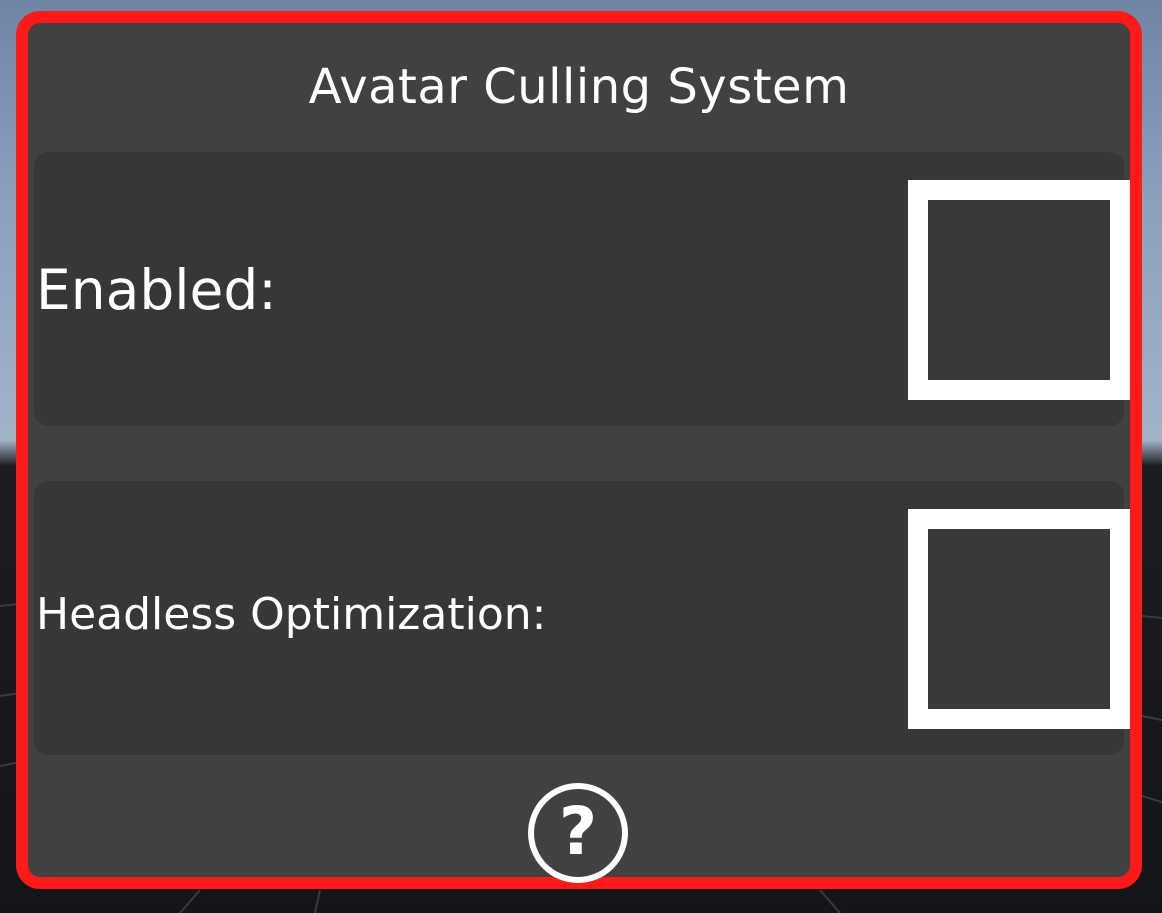 This screenshot has width=1162, height=913. I want to click on help-button: ?, so click(578, 833).